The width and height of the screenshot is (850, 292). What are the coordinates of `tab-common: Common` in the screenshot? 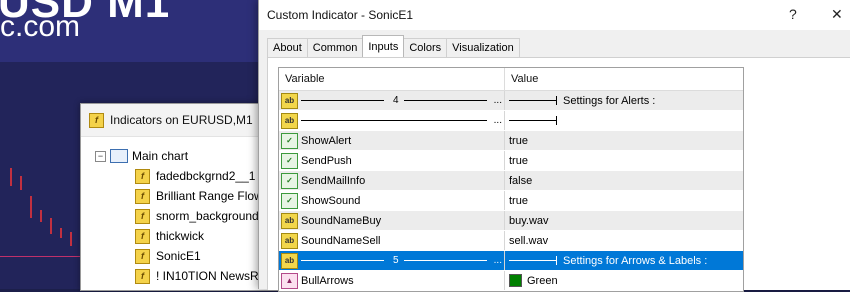 It's located at (335, 47).